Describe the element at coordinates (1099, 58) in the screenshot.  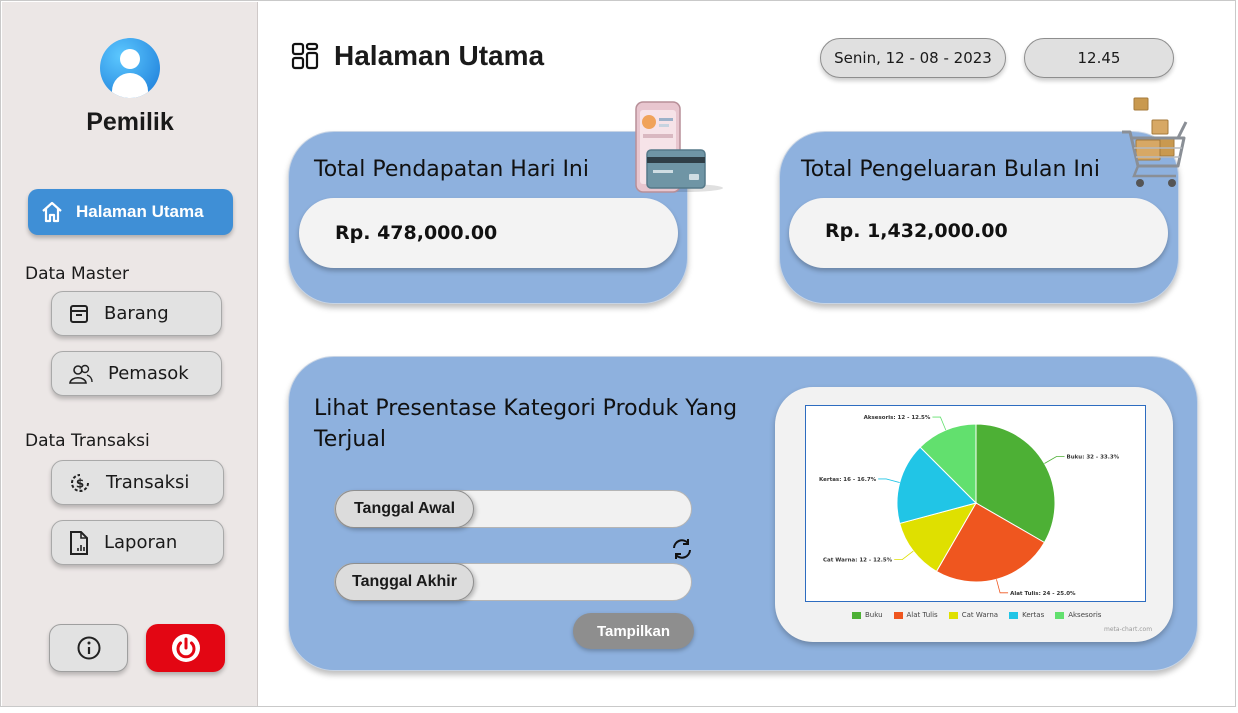
I see `time-display: 12.45` at that location.